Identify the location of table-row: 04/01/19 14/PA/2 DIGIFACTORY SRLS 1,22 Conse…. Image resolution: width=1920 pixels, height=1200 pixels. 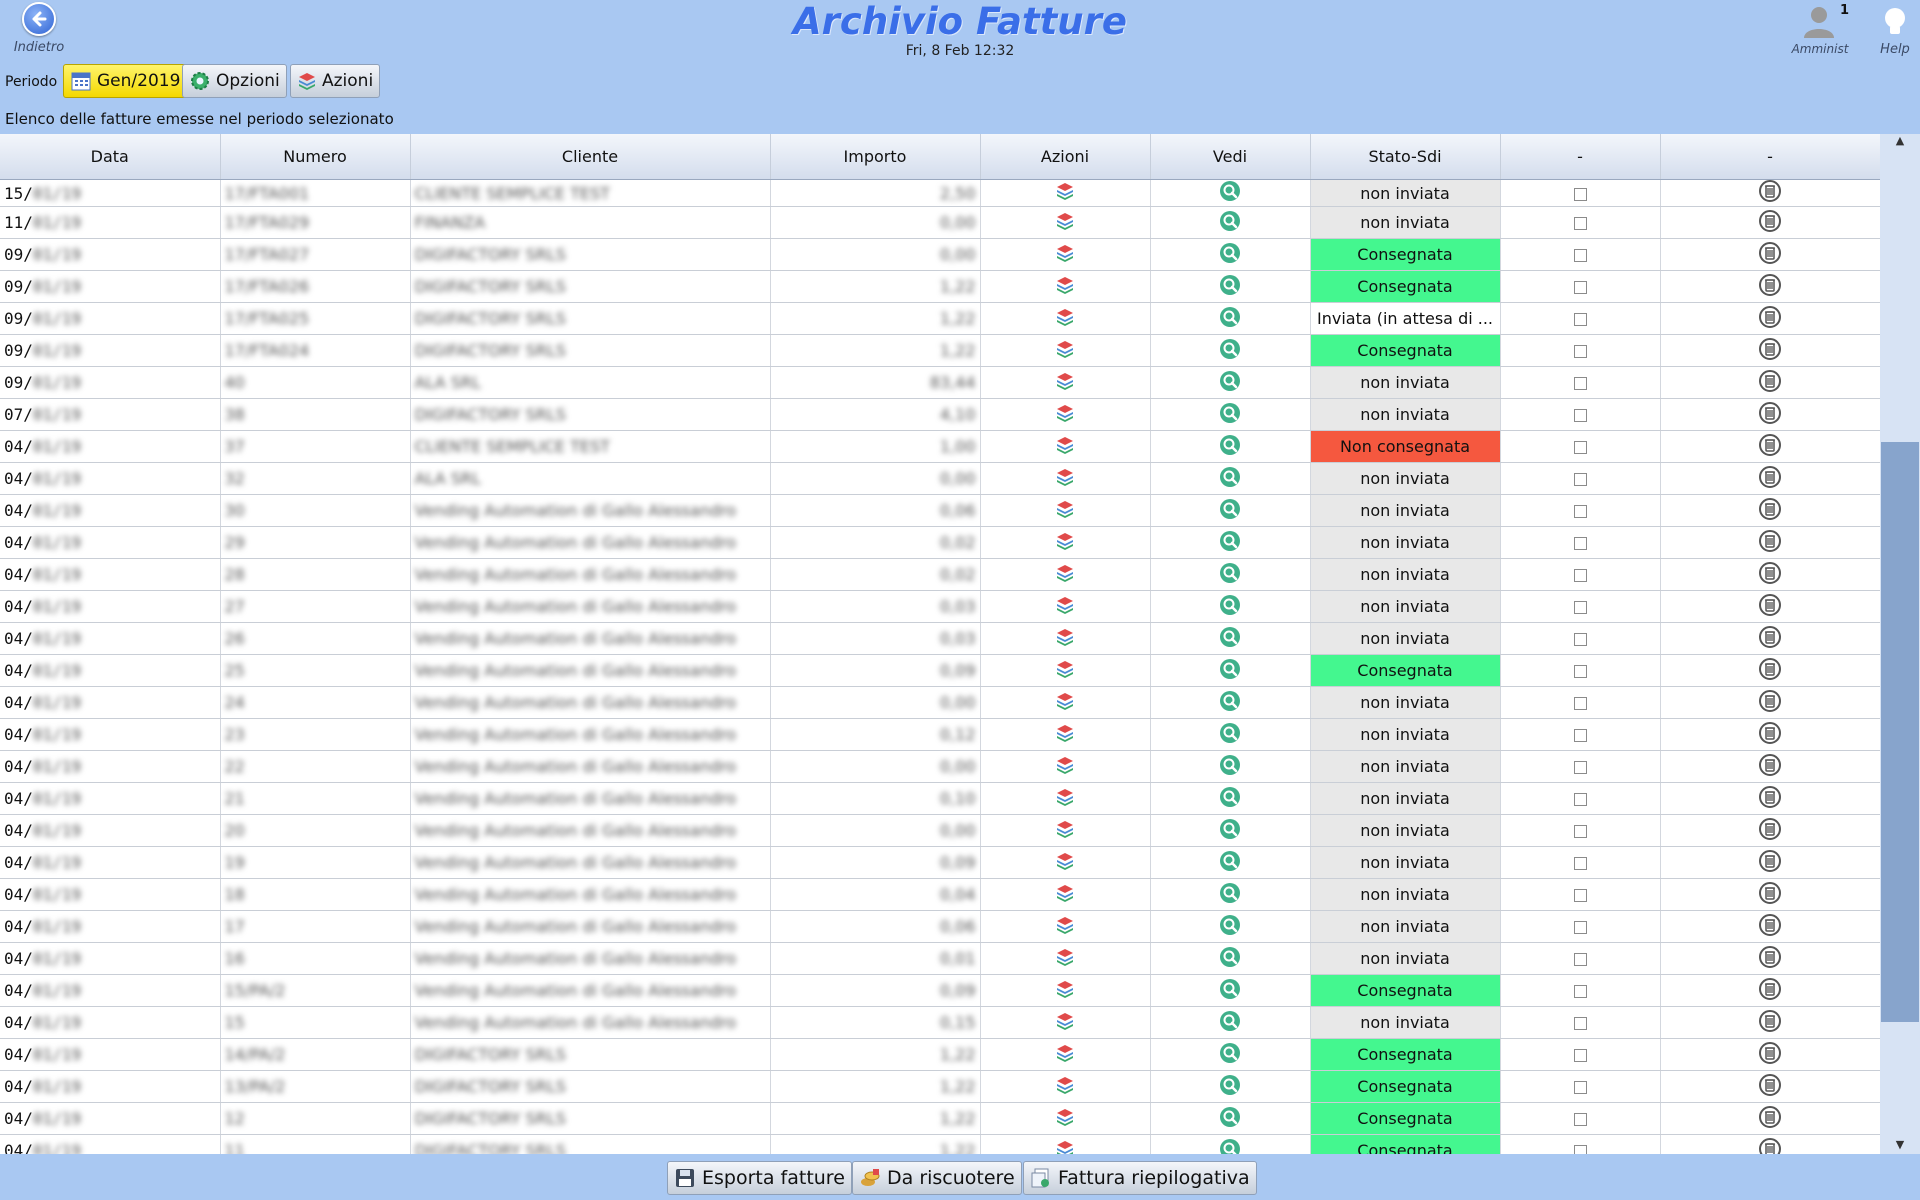
(940, 1054).